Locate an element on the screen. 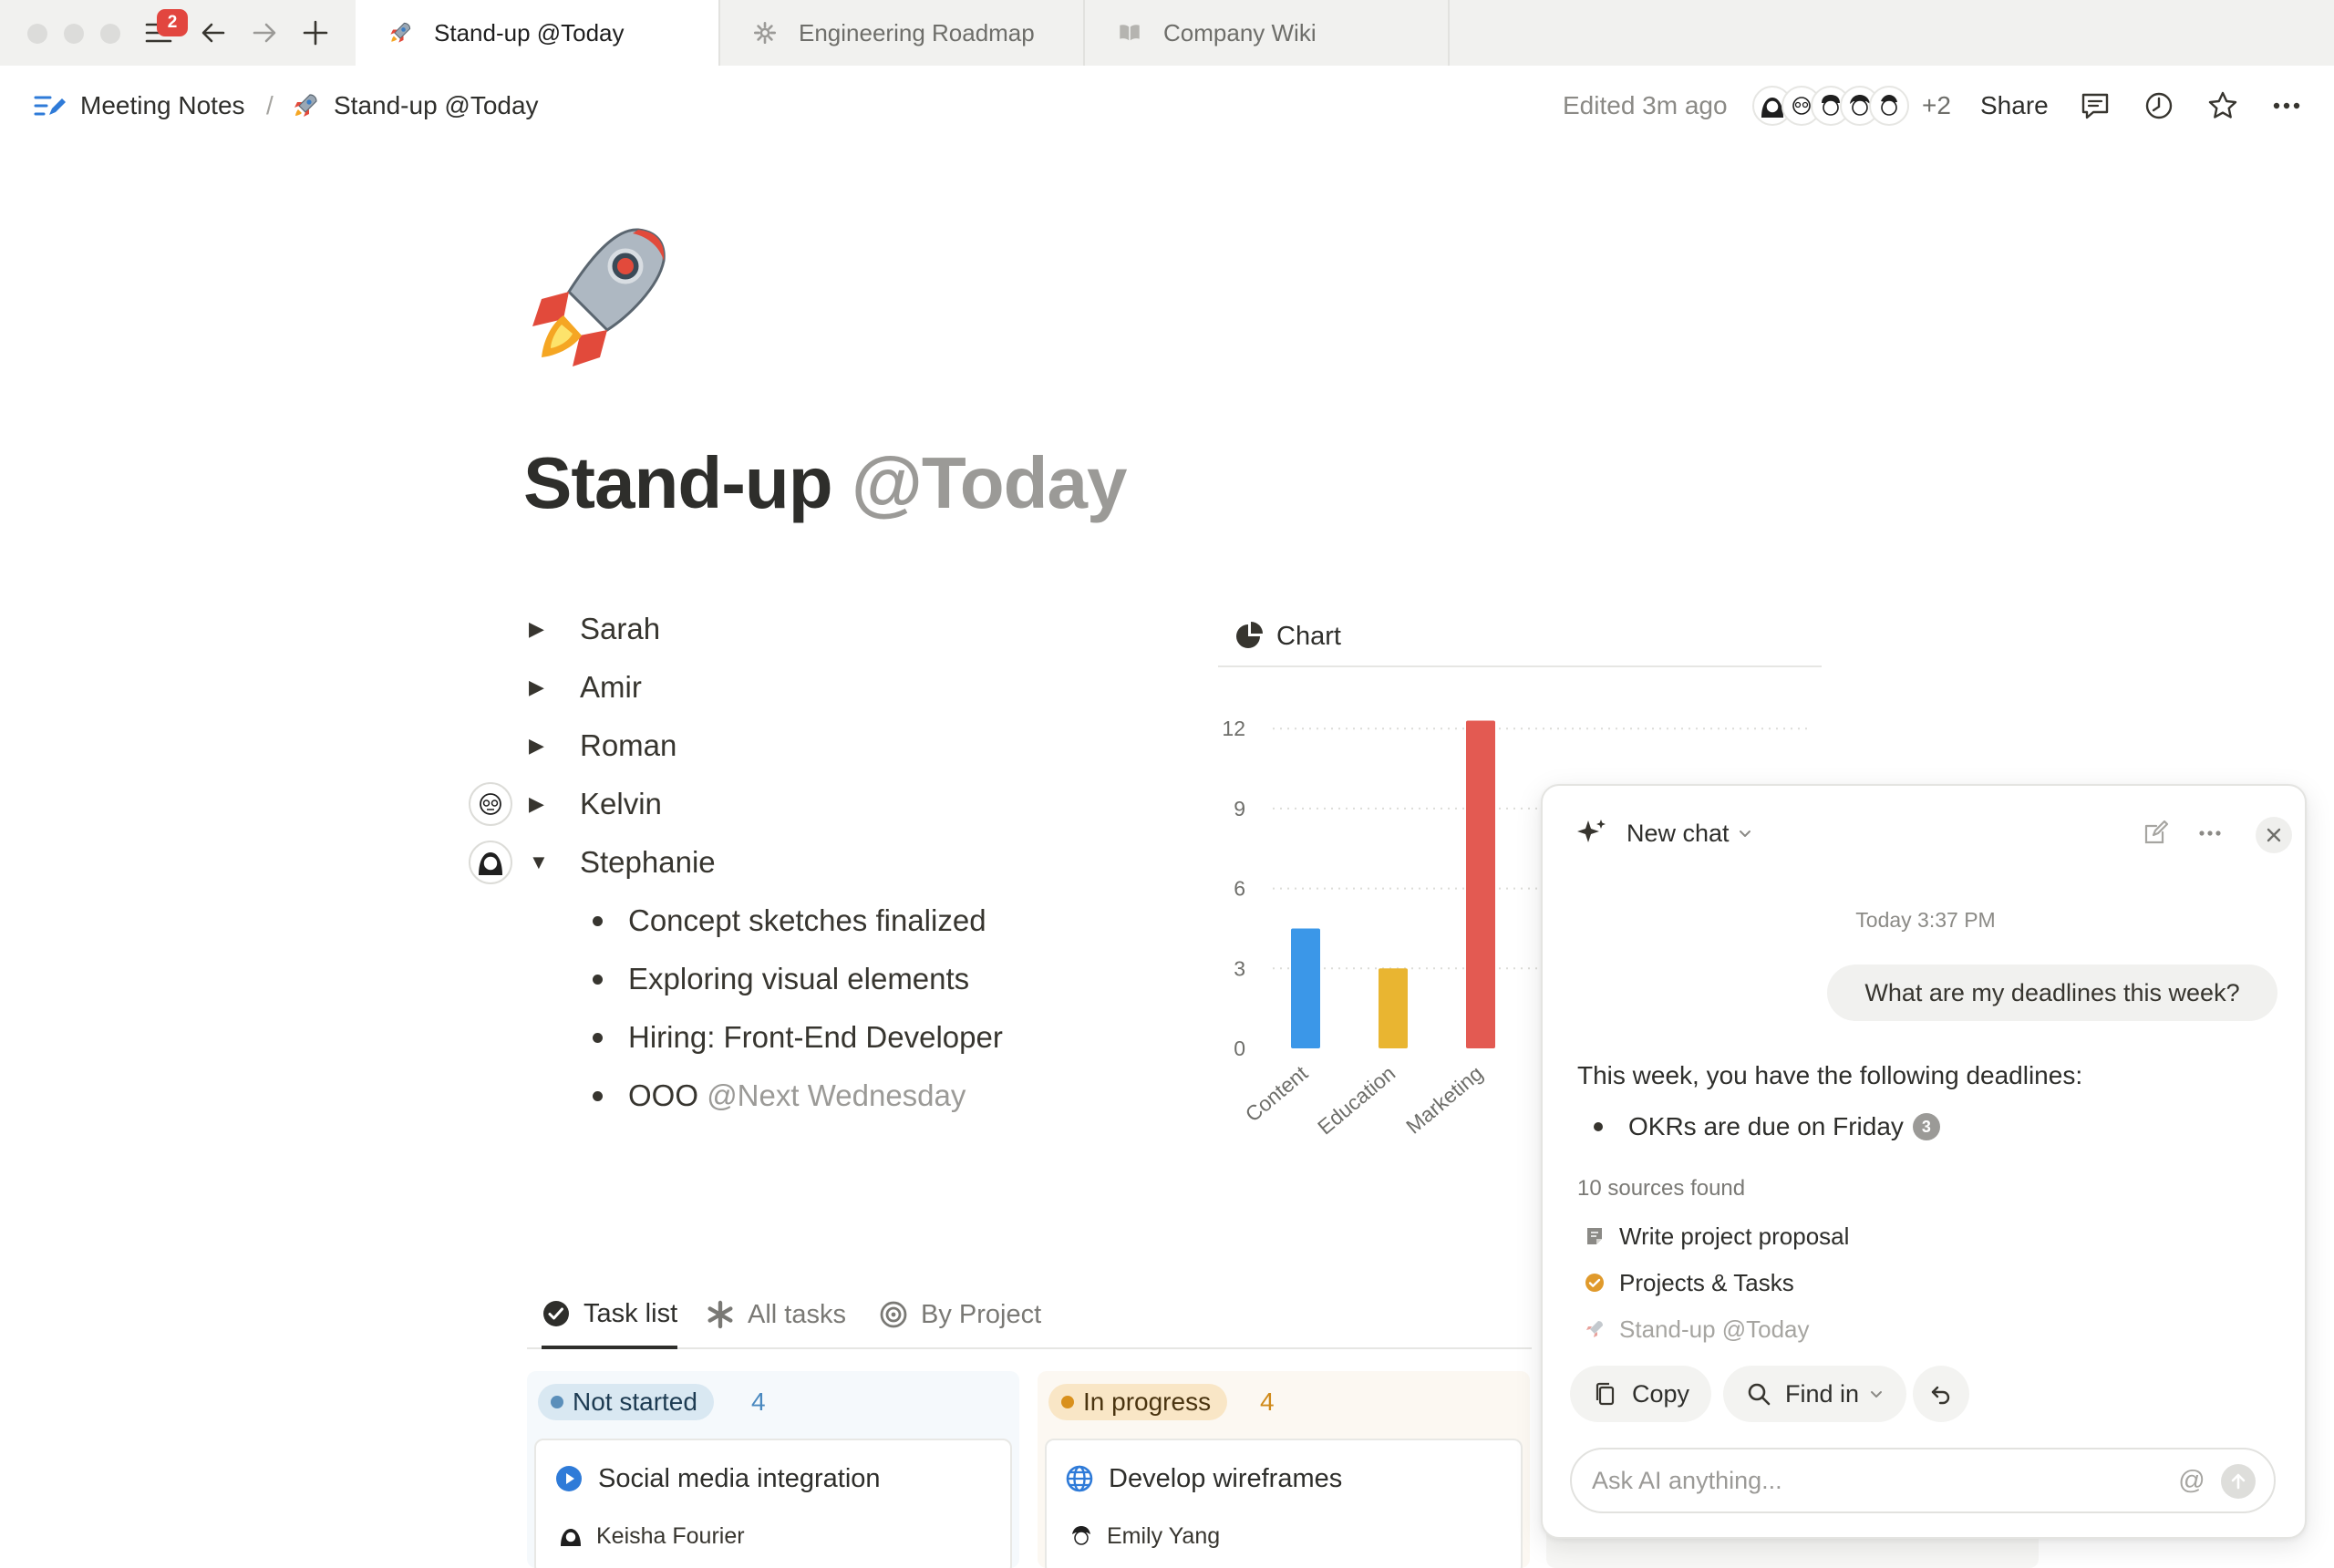 Image resolution: width=2334 pixels, height=1568 pixels. view-label: By Project is located at coordinates (982, 1314).